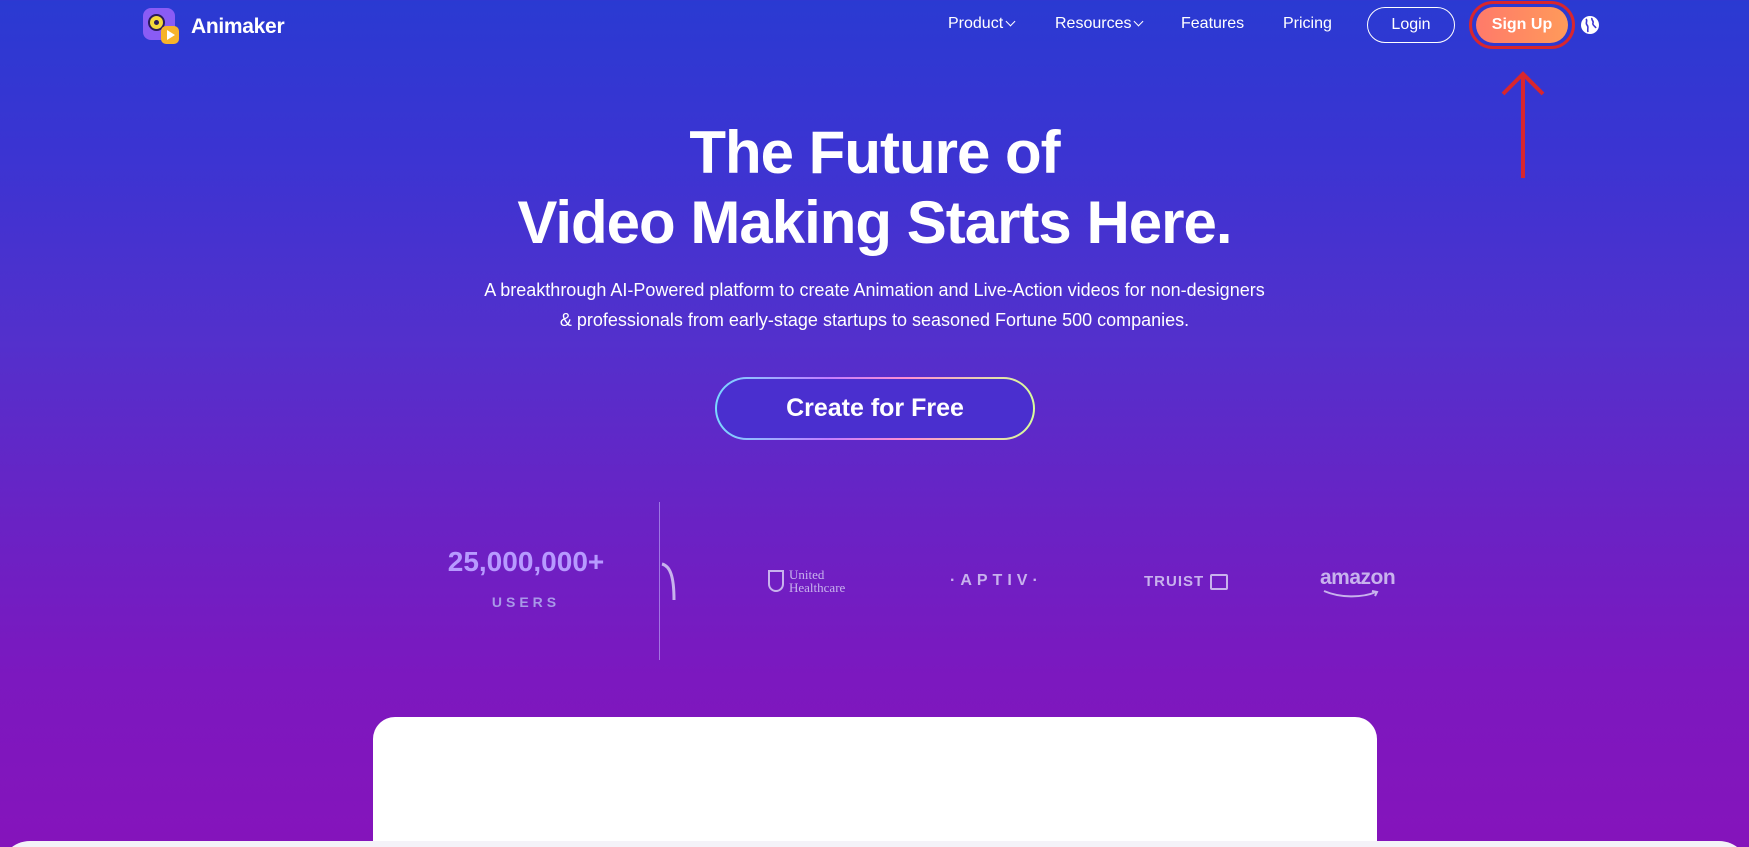 The height and width of the screenshot is (847, 1749). I want to click on amazon-logo: amazon, so click(1358, 582).